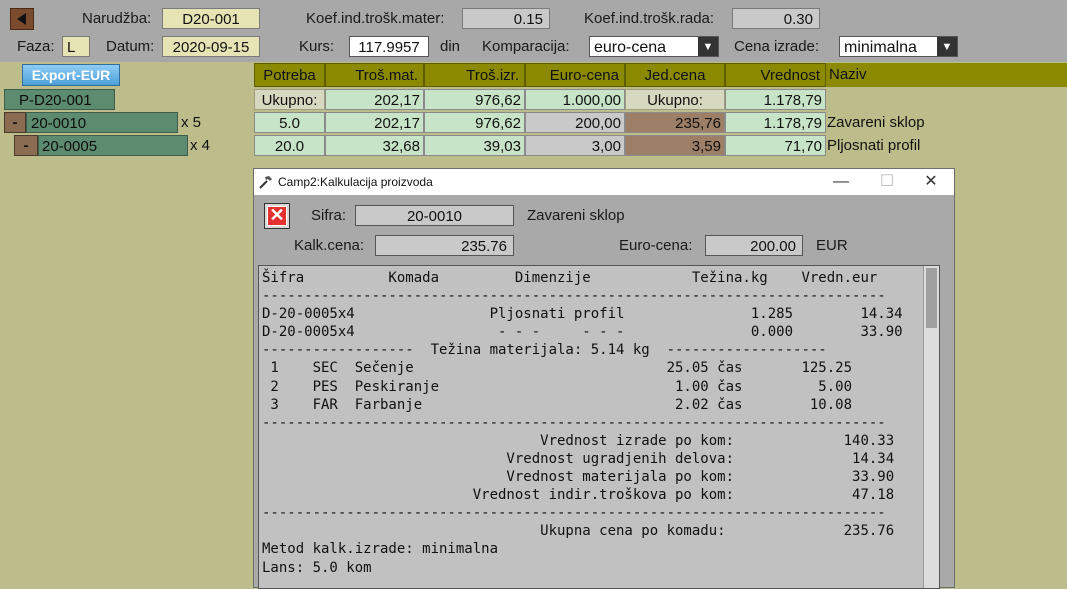 The height and width of the screenshot is (589, 1067). What do you see at coordinates (444, 245) in the screenshot?
I see `kalk-cena-field: 235.76` at bounding box center [444, 245].